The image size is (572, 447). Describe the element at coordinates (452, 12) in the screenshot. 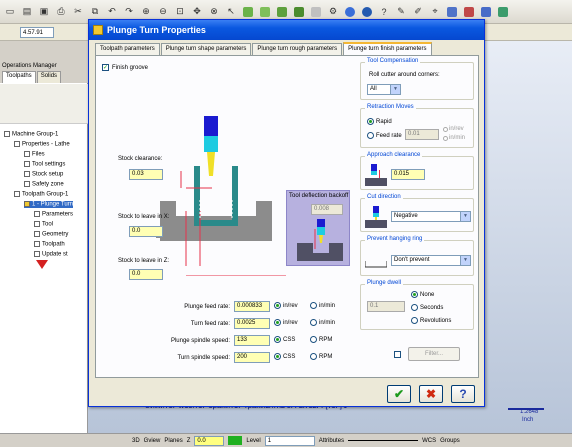

I see `lathe-icon` at that location.